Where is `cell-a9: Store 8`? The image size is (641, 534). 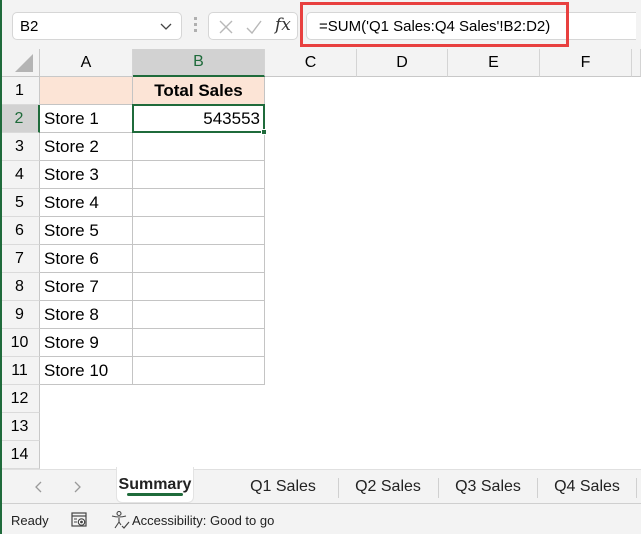
cell-a9: Store 8 is located at coordinates (86, 315).